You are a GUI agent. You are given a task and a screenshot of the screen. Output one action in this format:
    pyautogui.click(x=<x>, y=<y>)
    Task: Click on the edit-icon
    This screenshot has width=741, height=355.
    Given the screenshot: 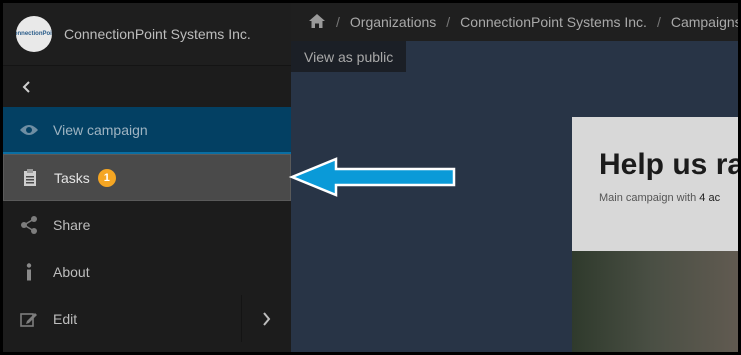 What is the action you would take?
    pyautogui.click(x=29, y=319)
    